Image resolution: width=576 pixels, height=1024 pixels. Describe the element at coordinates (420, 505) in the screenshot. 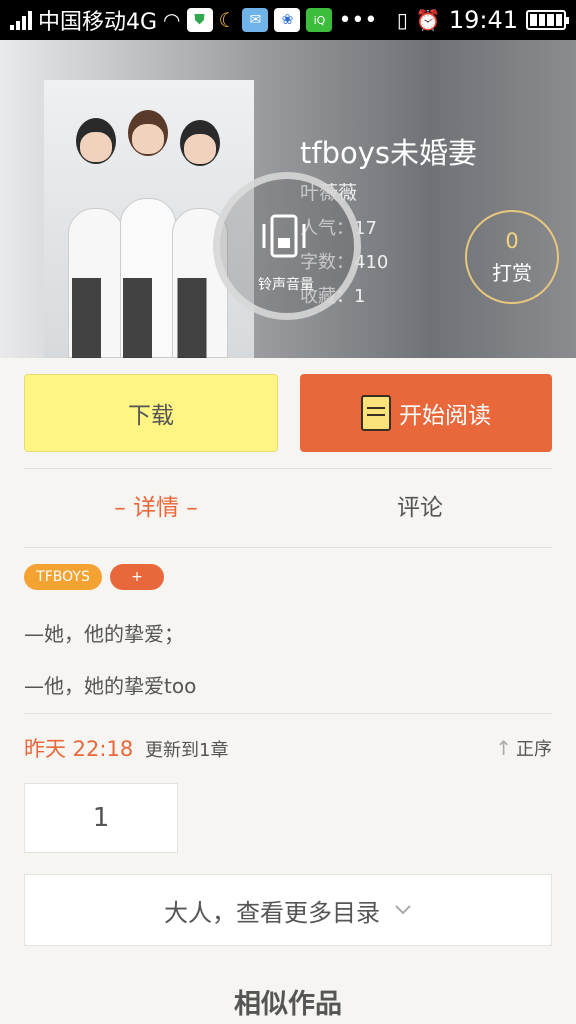

I see `tab-comment: 评论` at that location.